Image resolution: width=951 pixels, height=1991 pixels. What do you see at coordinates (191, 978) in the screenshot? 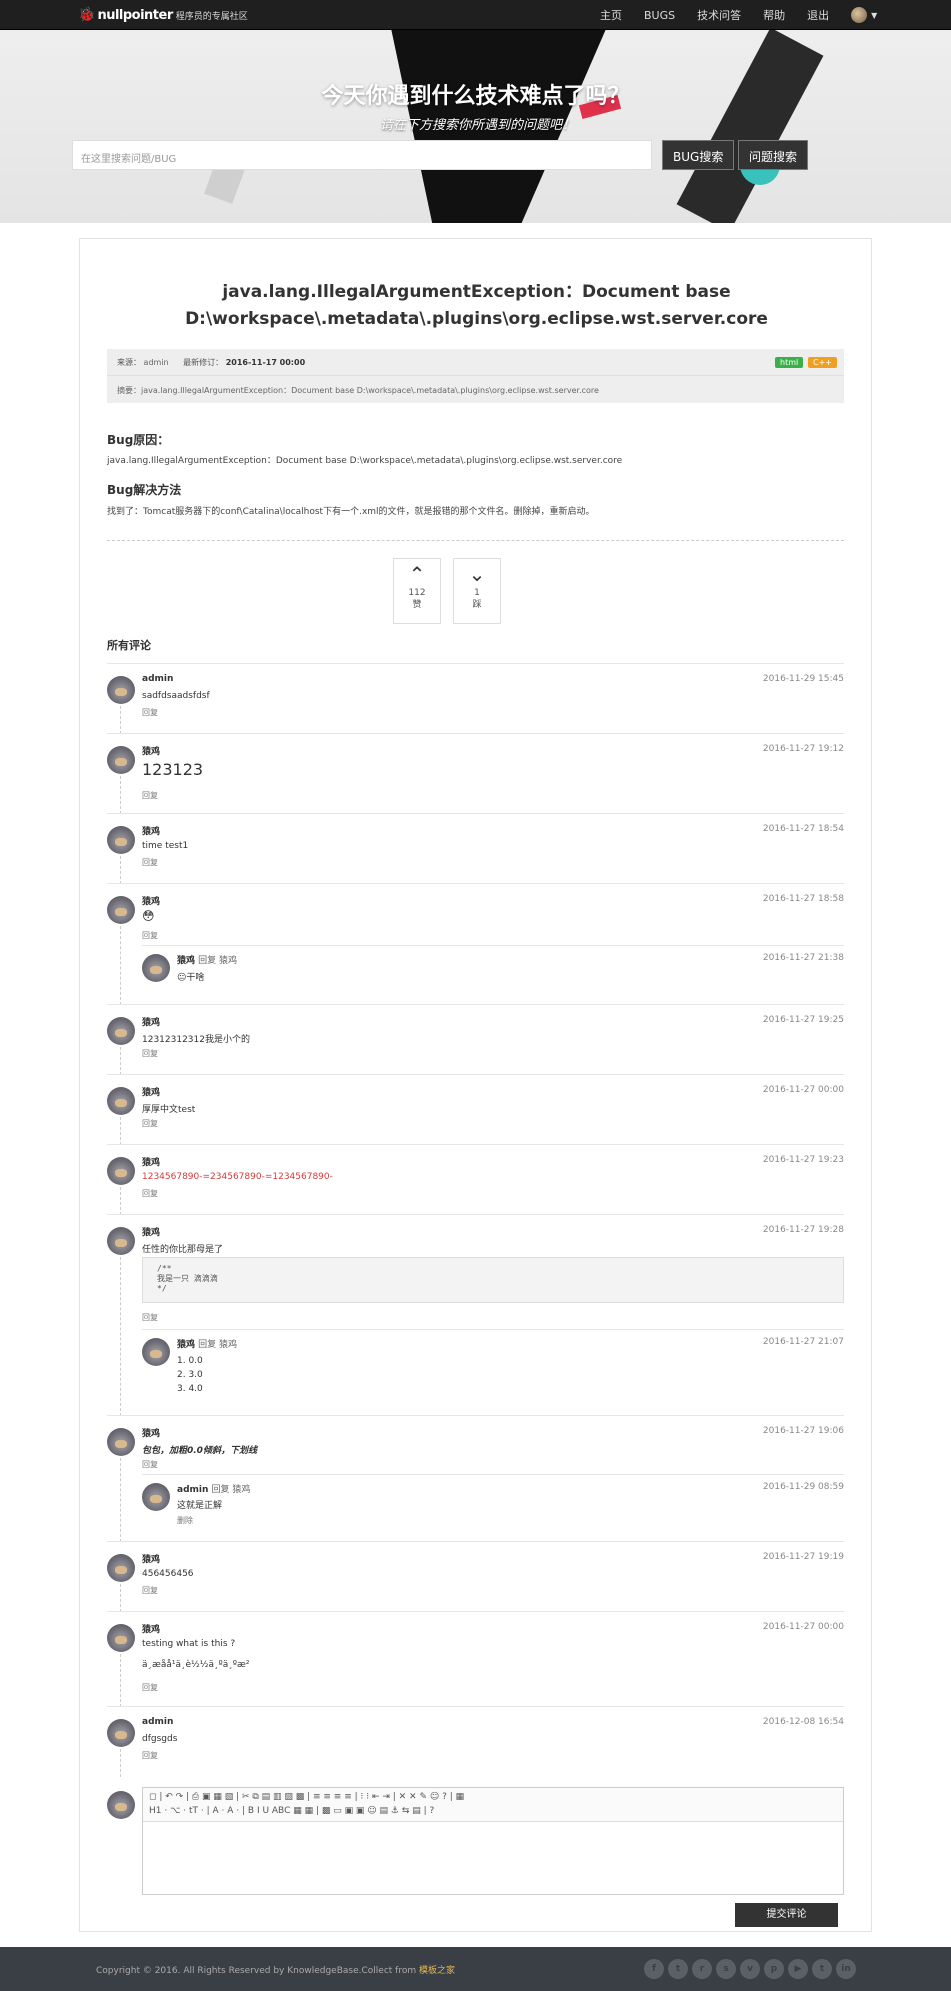
I see `reply-body: 😐干啥` at bounding box center [191, 978].